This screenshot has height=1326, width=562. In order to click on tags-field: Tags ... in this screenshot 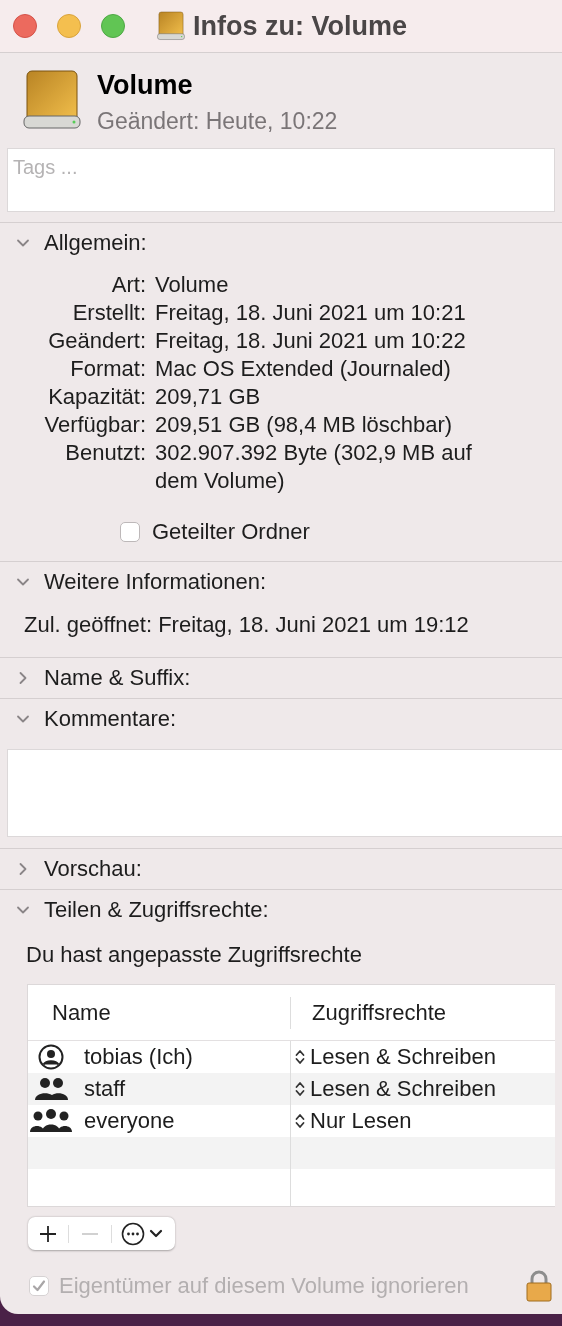, I will do `click(281, 180)`.